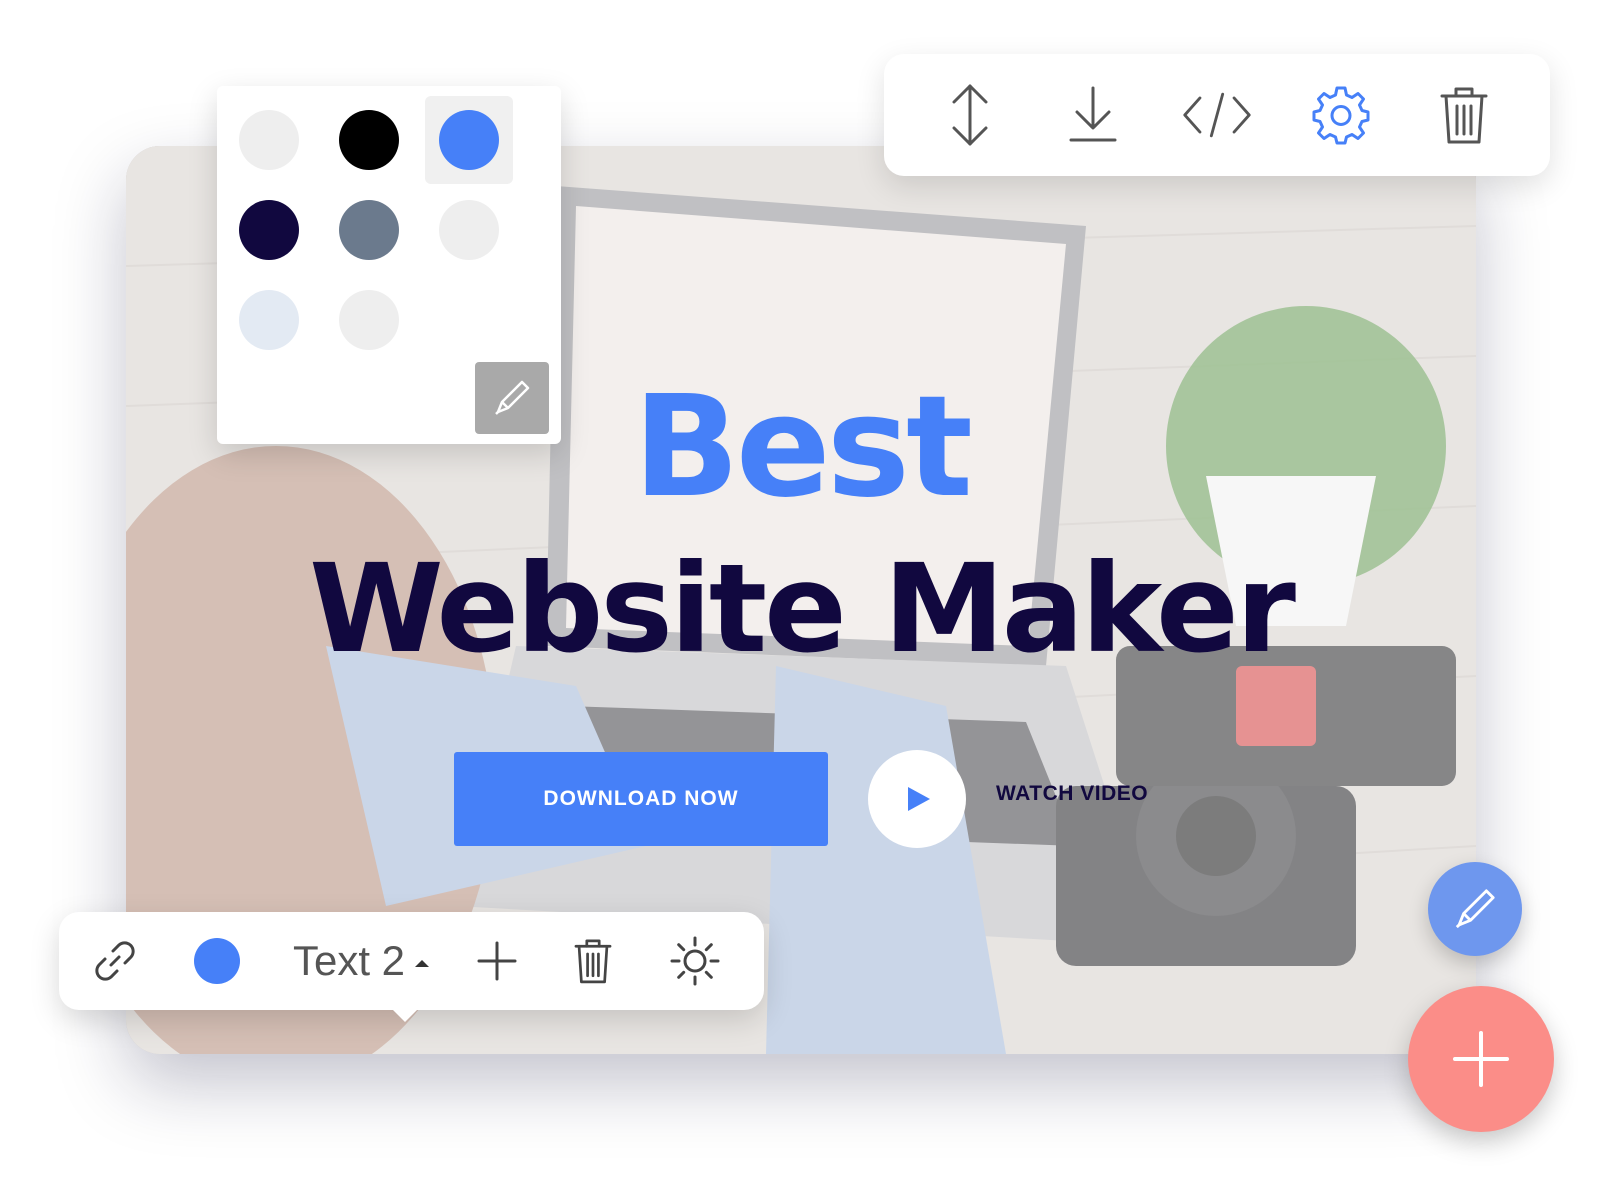 The height and width of the screenshot is (1200, 1600). I want to click on play-icon, so click(919, 799).